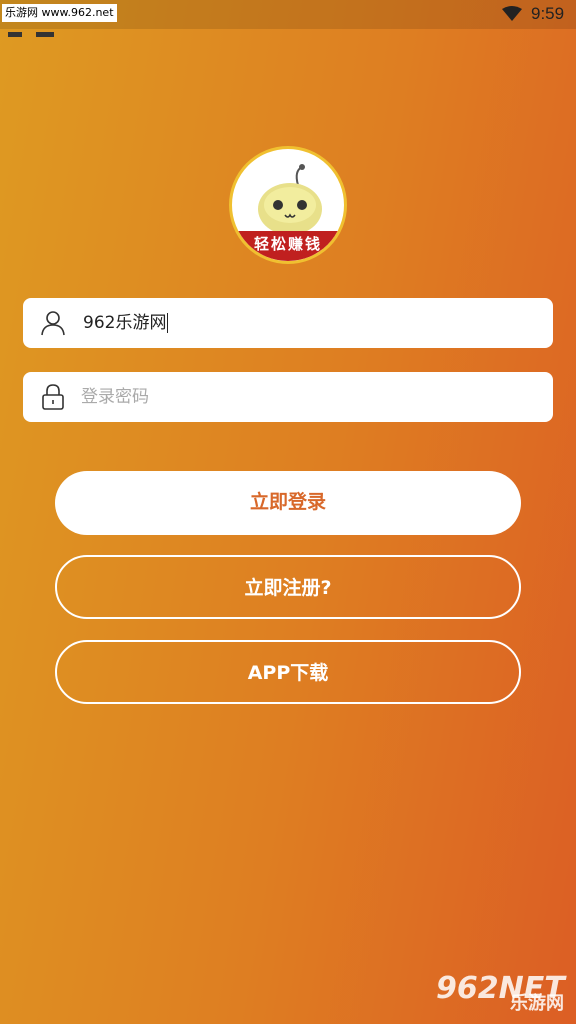 This screenshot has width=576, height=1024. I want to click on notification-icons, so click(38, 29).